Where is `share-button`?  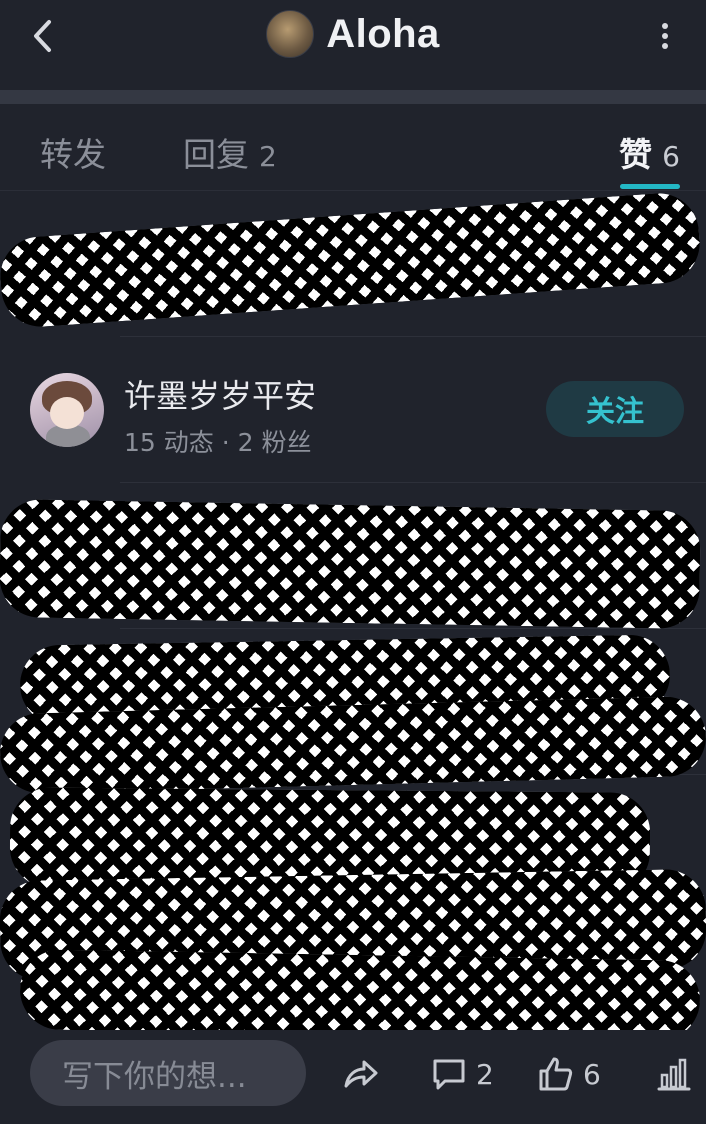
share-button is located at coordinates (360, 1074).